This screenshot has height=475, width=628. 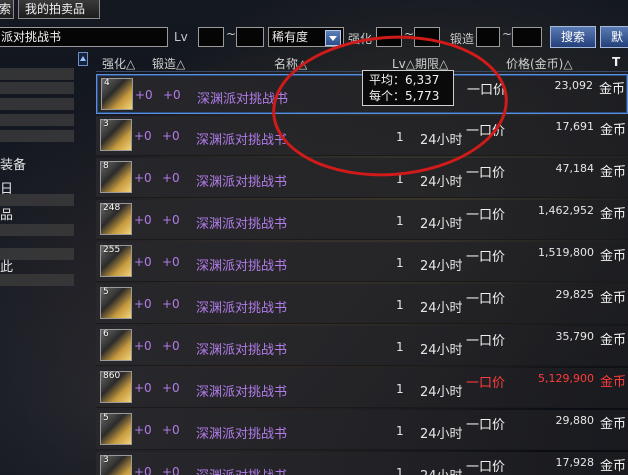 I want to click on item-price: 35,790, so click(x=575, y=336).